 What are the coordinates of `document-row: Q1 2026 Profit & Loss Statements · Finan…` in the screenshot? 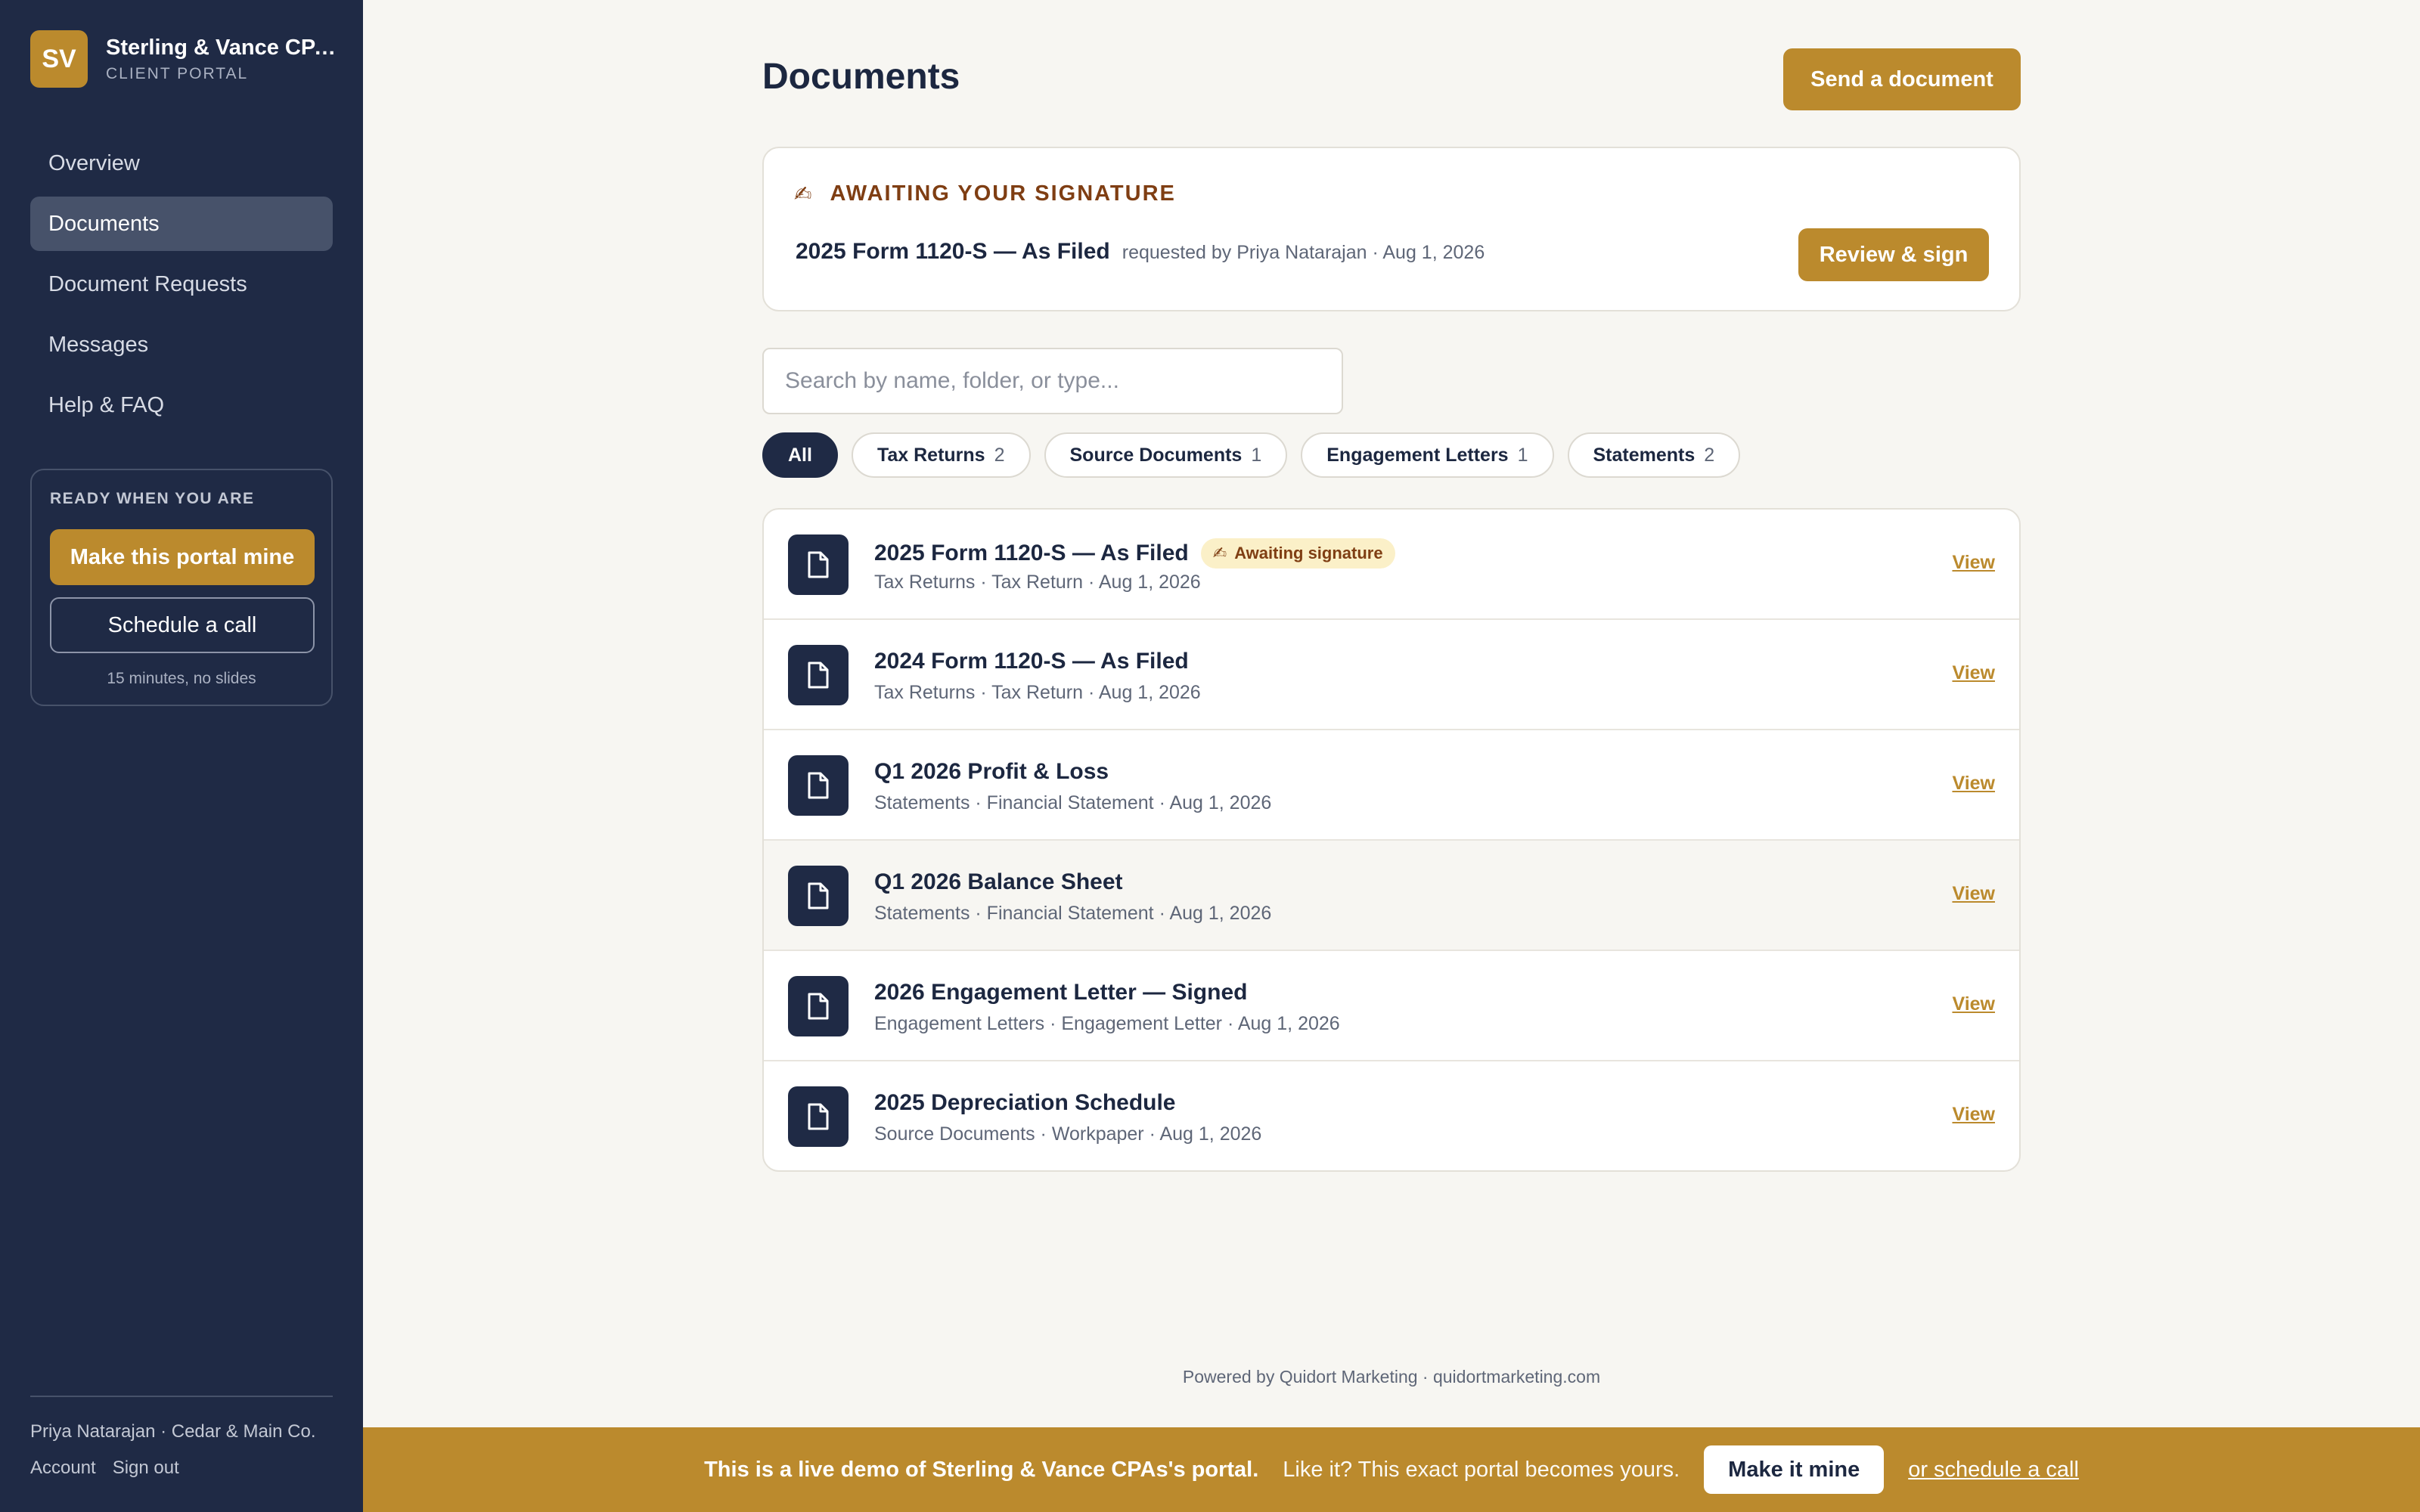 It's located at (1391, 785).